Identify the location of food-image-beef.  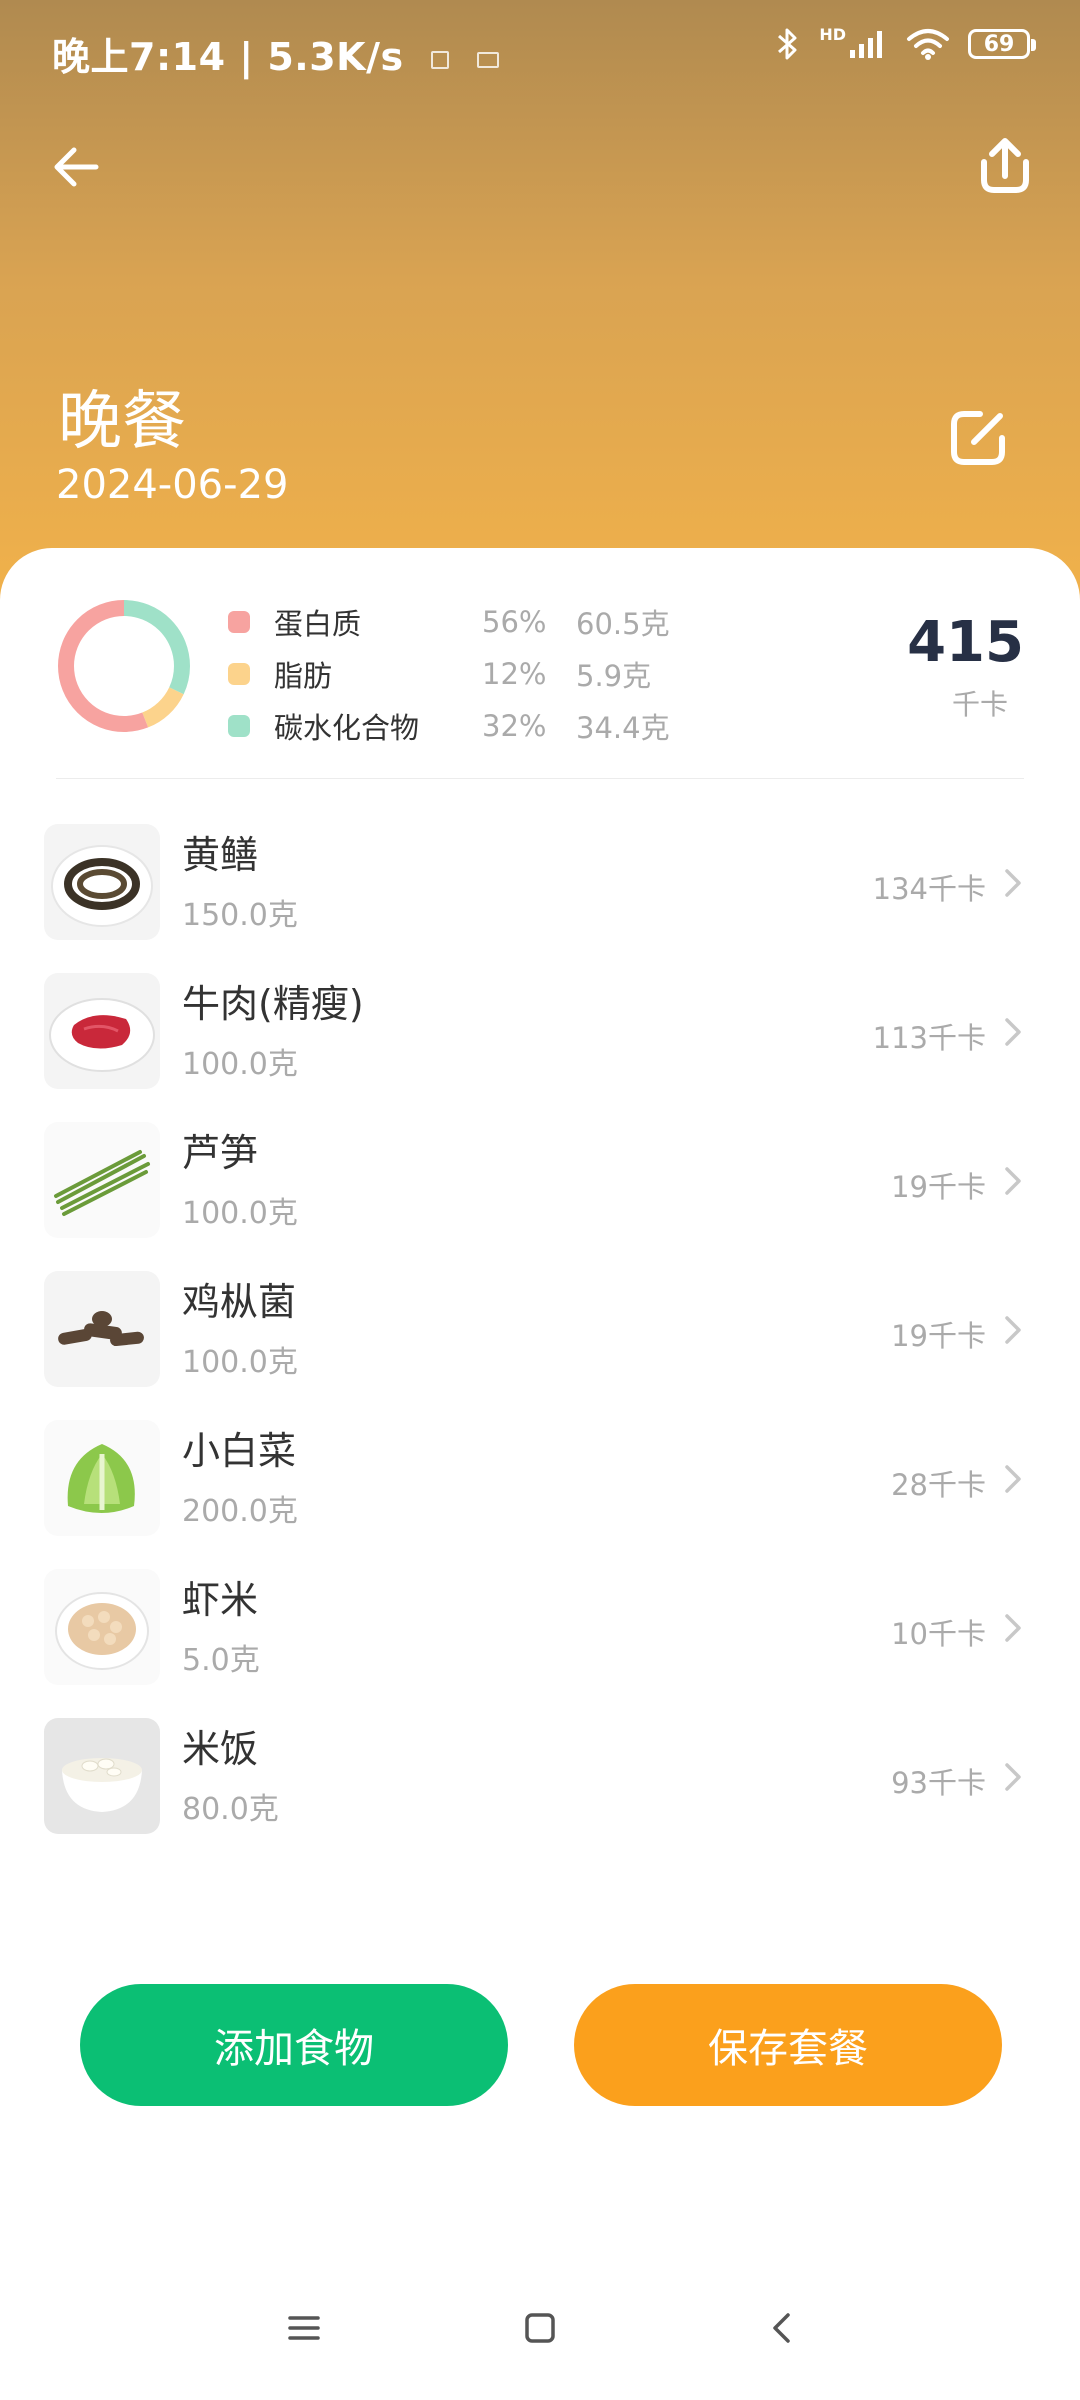
(102, 1031).